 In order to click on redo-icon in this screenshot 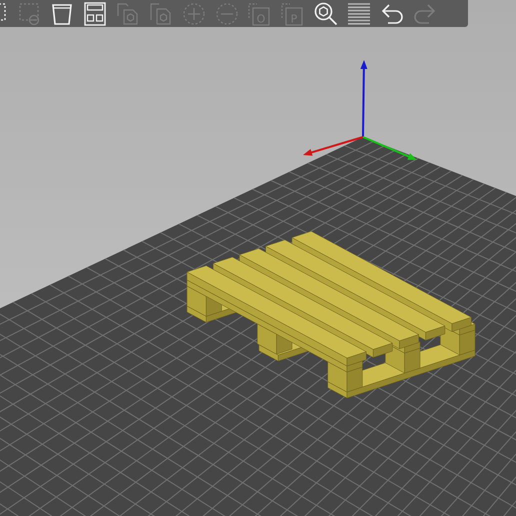, I will do `click(425, 14)`.